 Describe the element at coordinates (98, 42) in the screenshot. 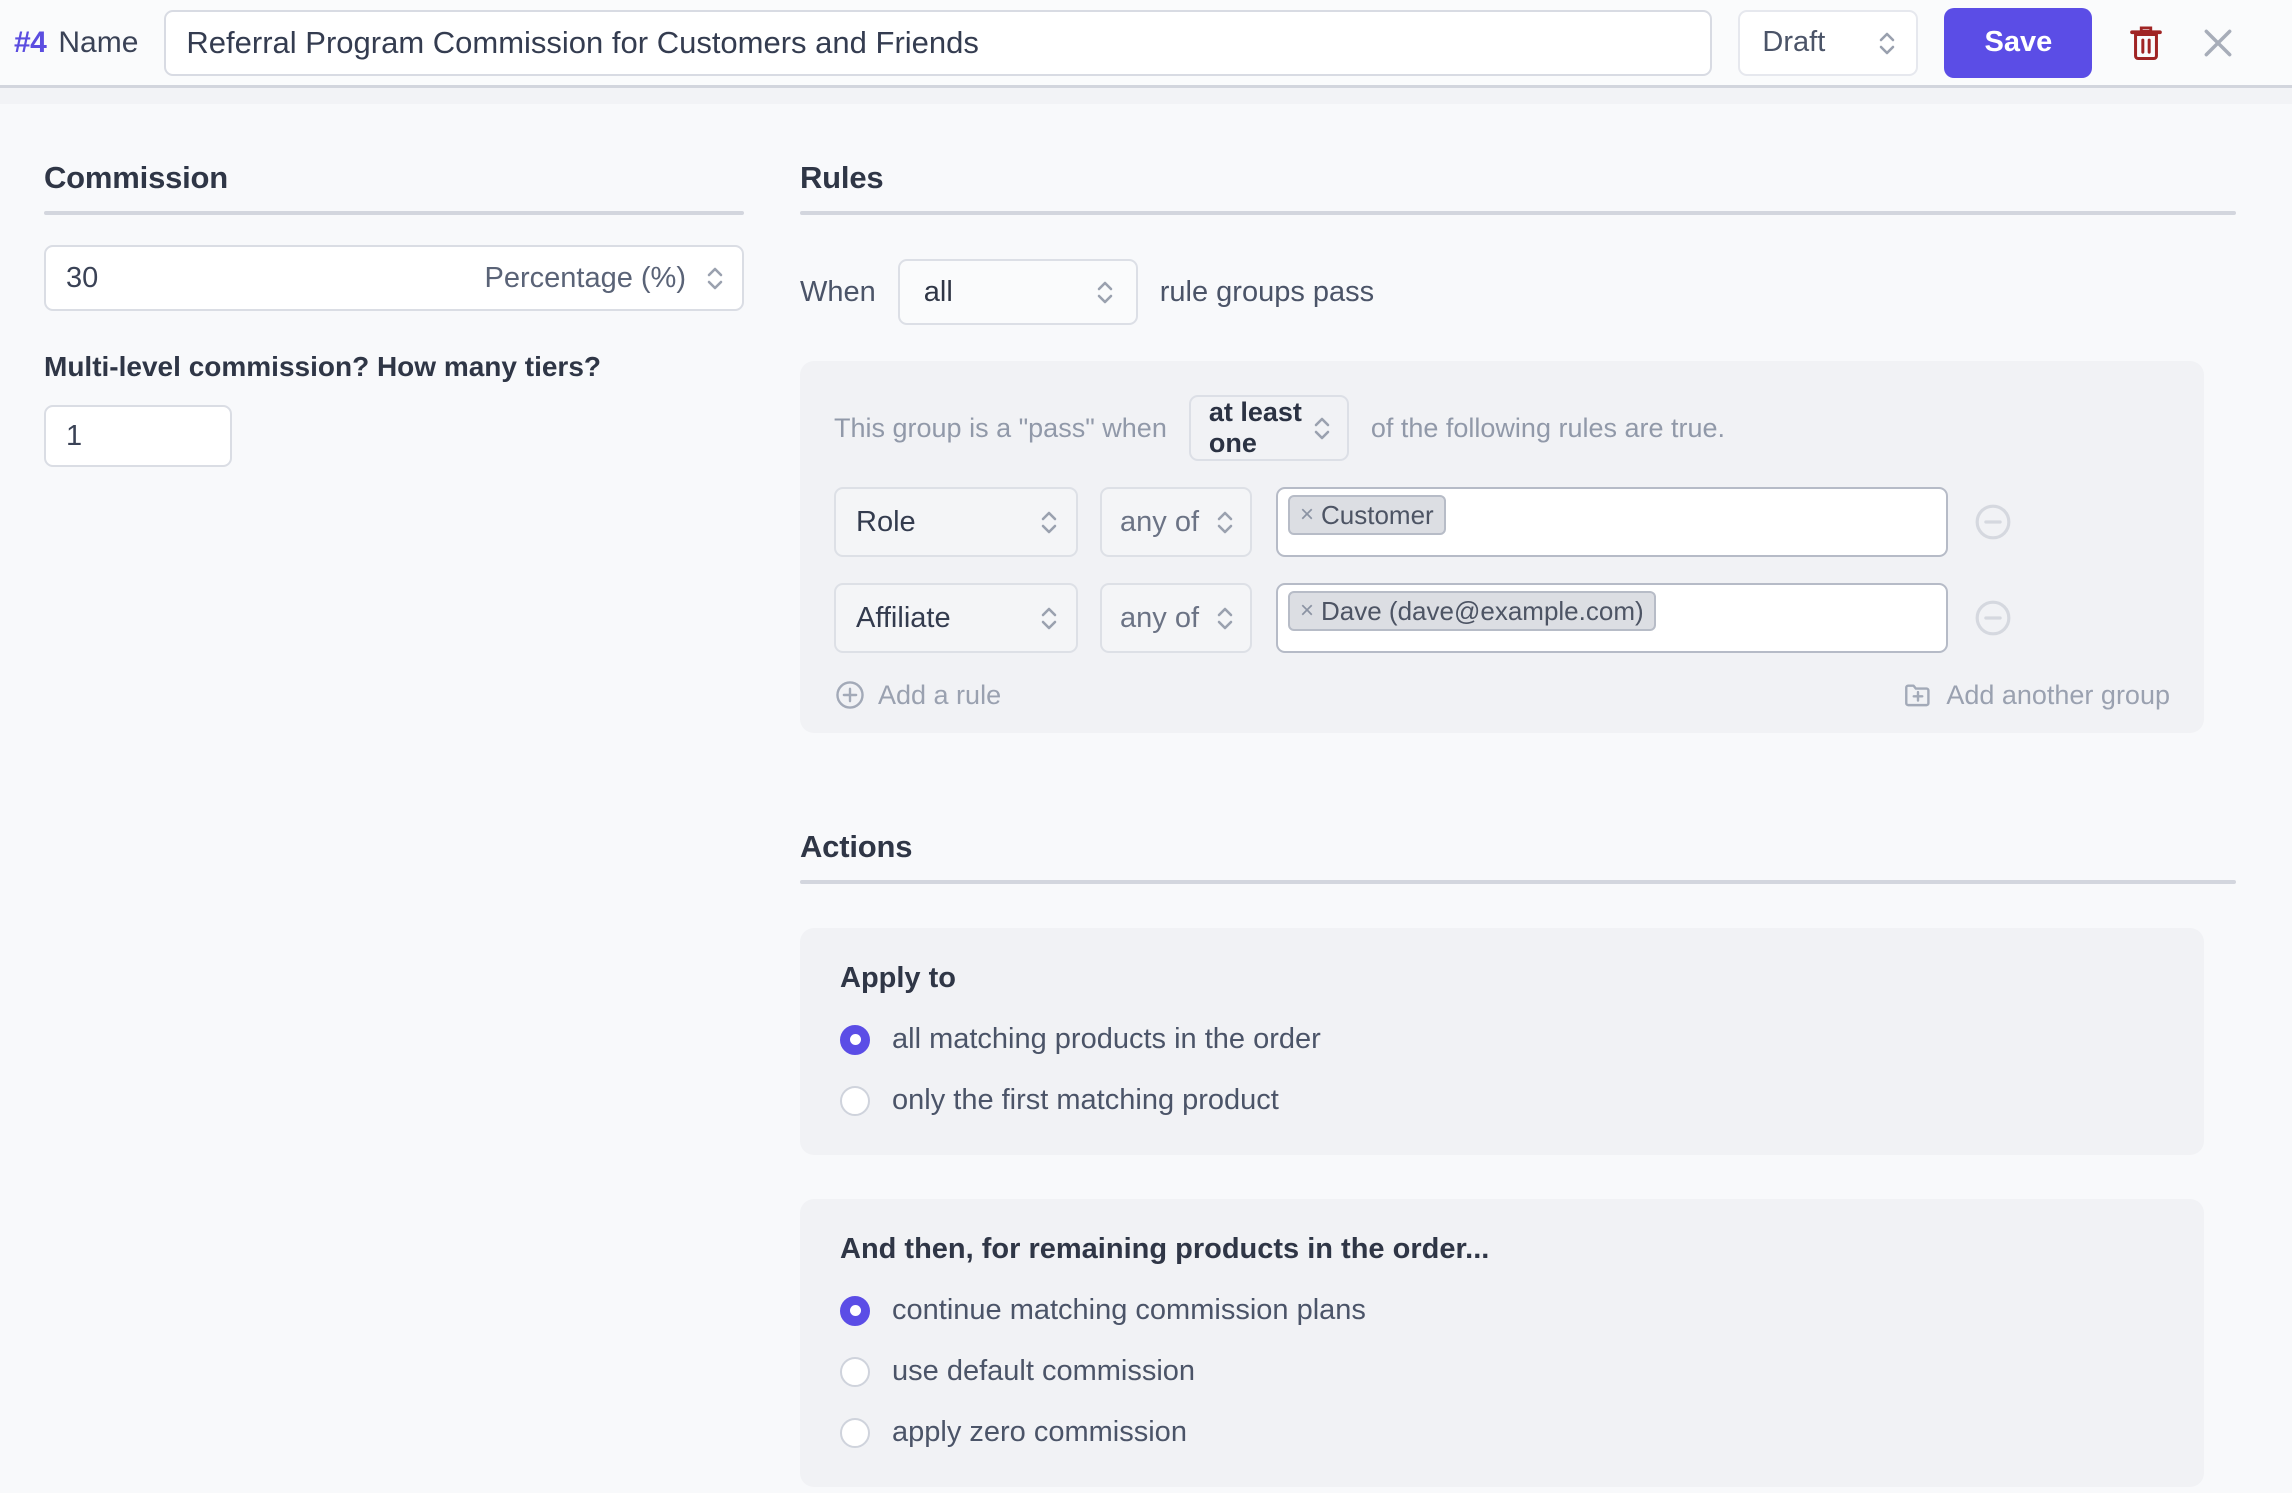

I see `name-field-label: Name` at that location.